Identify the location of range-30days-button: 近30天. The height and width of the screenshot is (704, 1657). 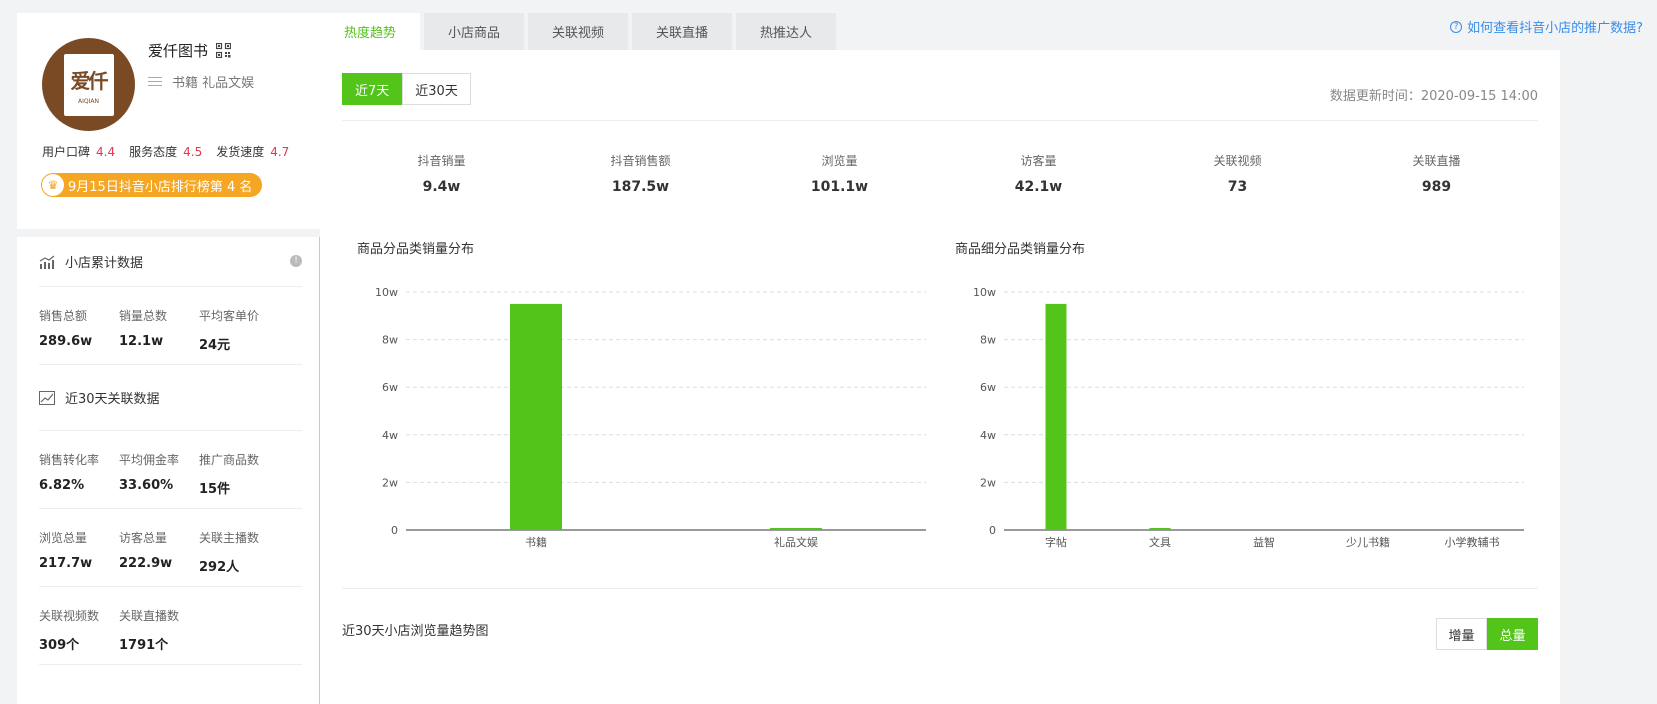
(436, 89).